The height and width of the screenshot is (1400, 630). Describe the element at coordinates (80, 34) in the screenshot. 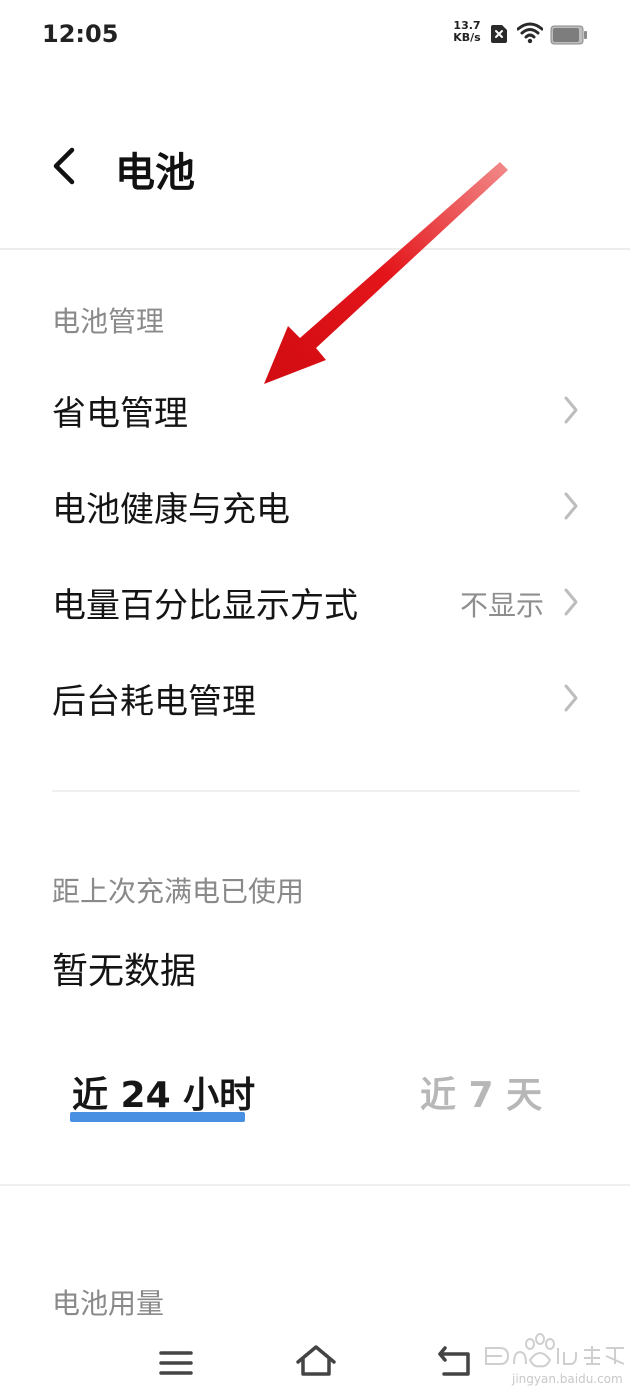

I see `status-time: 12:05` at that location.